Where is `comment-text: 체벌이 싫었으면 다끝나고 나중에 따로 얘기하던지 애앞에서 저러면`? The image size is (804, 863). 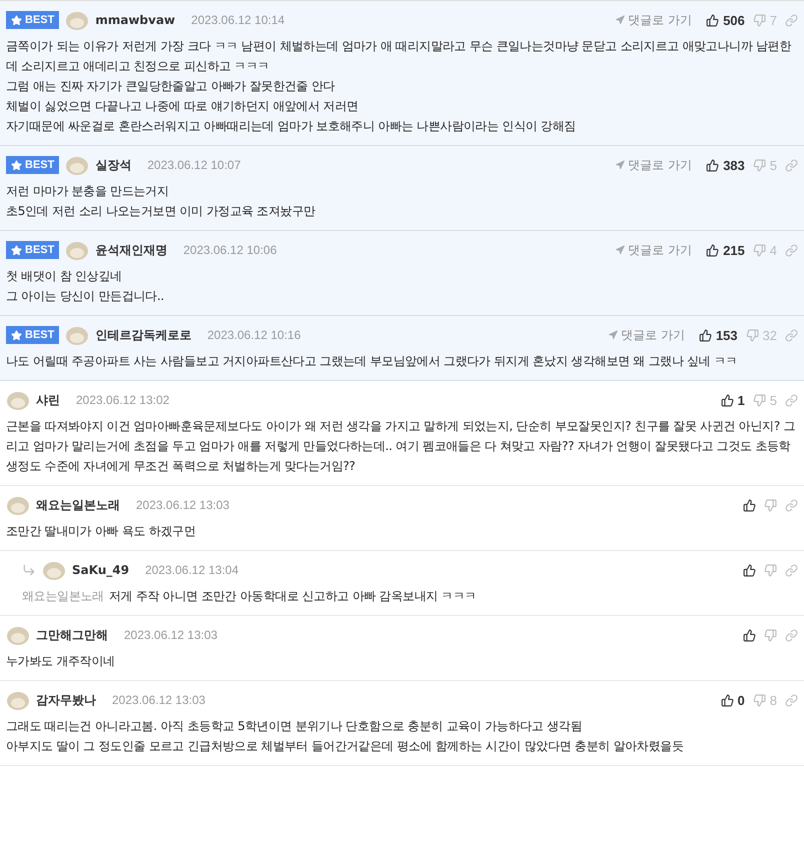 comment-text: 체벌이 싫었으면 다끝나고 나중에 따로 얘기하던지 애앞에서 저러면 is located at coordinates (182, 106).